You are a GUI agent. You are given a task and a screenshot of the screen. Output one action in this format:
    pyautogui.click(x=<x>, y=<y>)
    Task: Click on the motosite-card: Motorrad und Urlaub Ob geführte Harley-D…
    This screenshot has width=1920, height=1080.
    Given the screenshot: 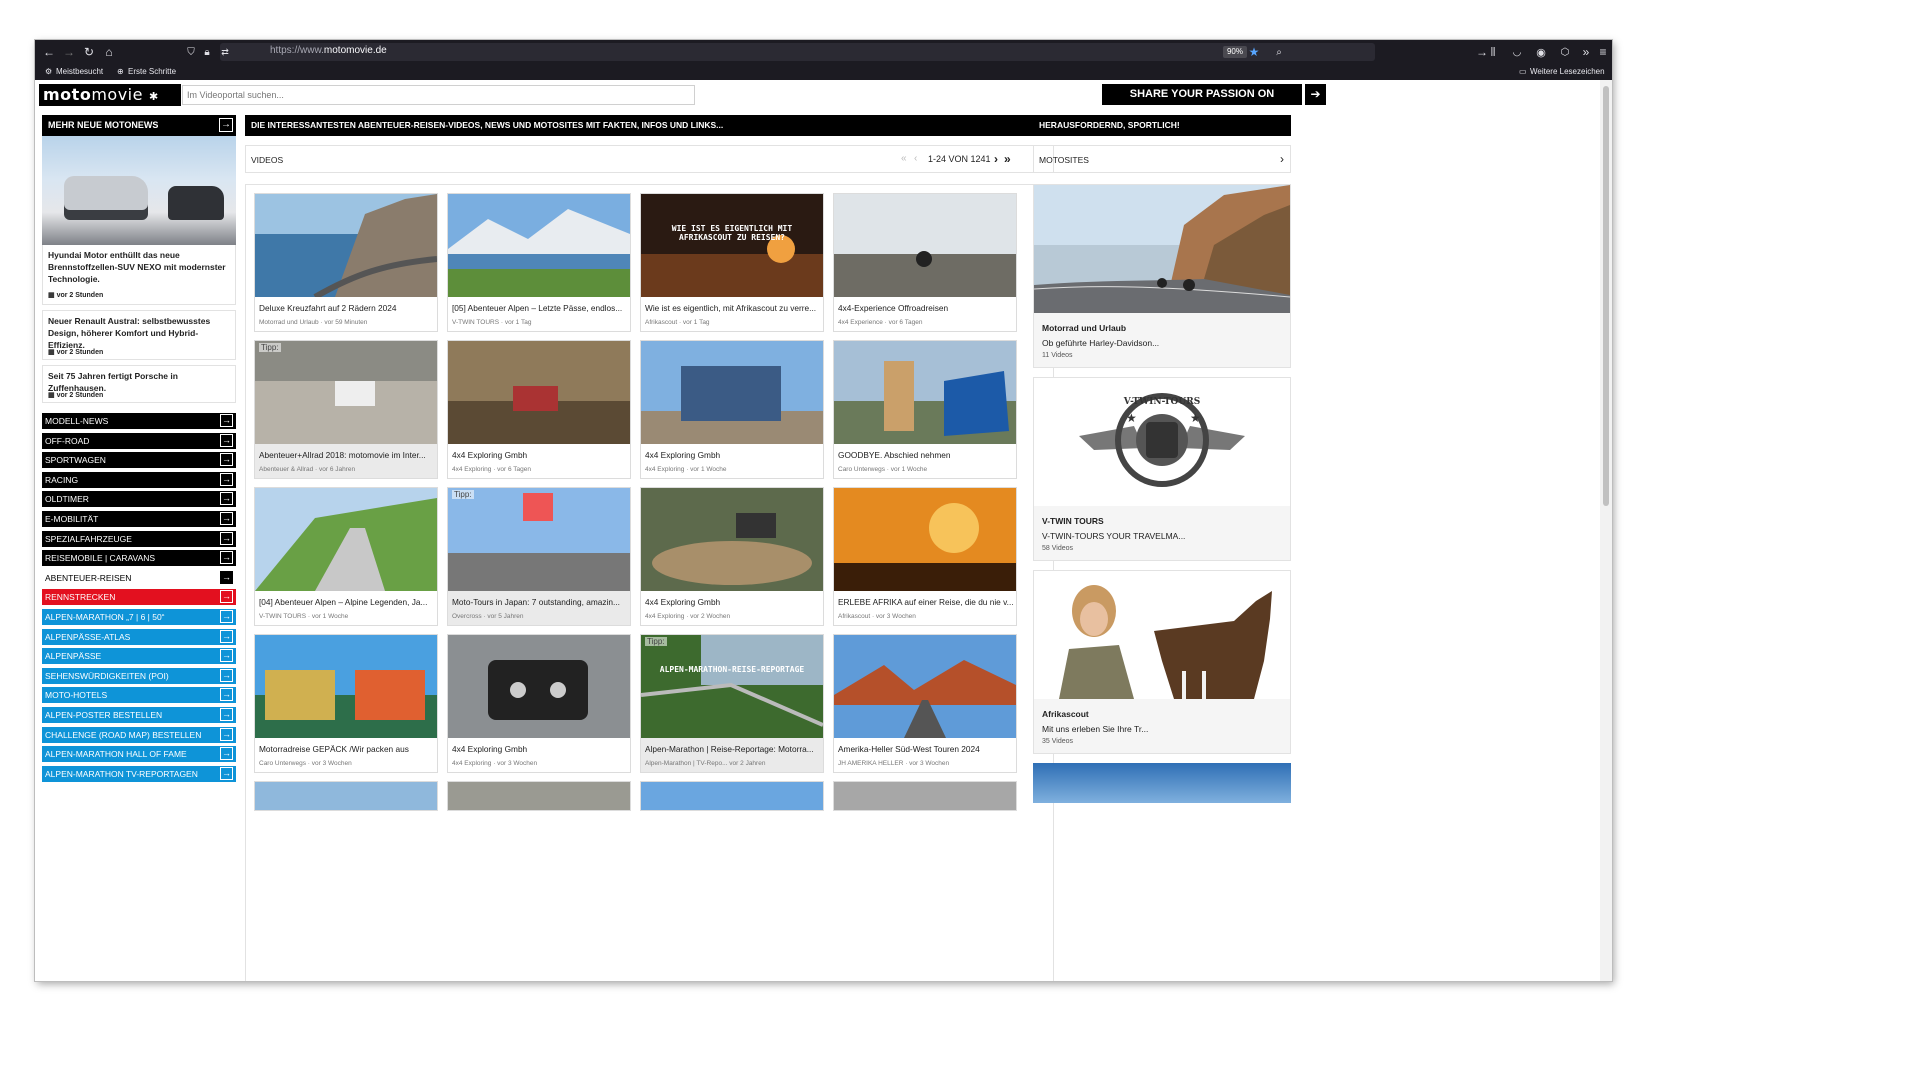 What is the action you would take?
    pyautogui.click(x=1162, y=276)
    